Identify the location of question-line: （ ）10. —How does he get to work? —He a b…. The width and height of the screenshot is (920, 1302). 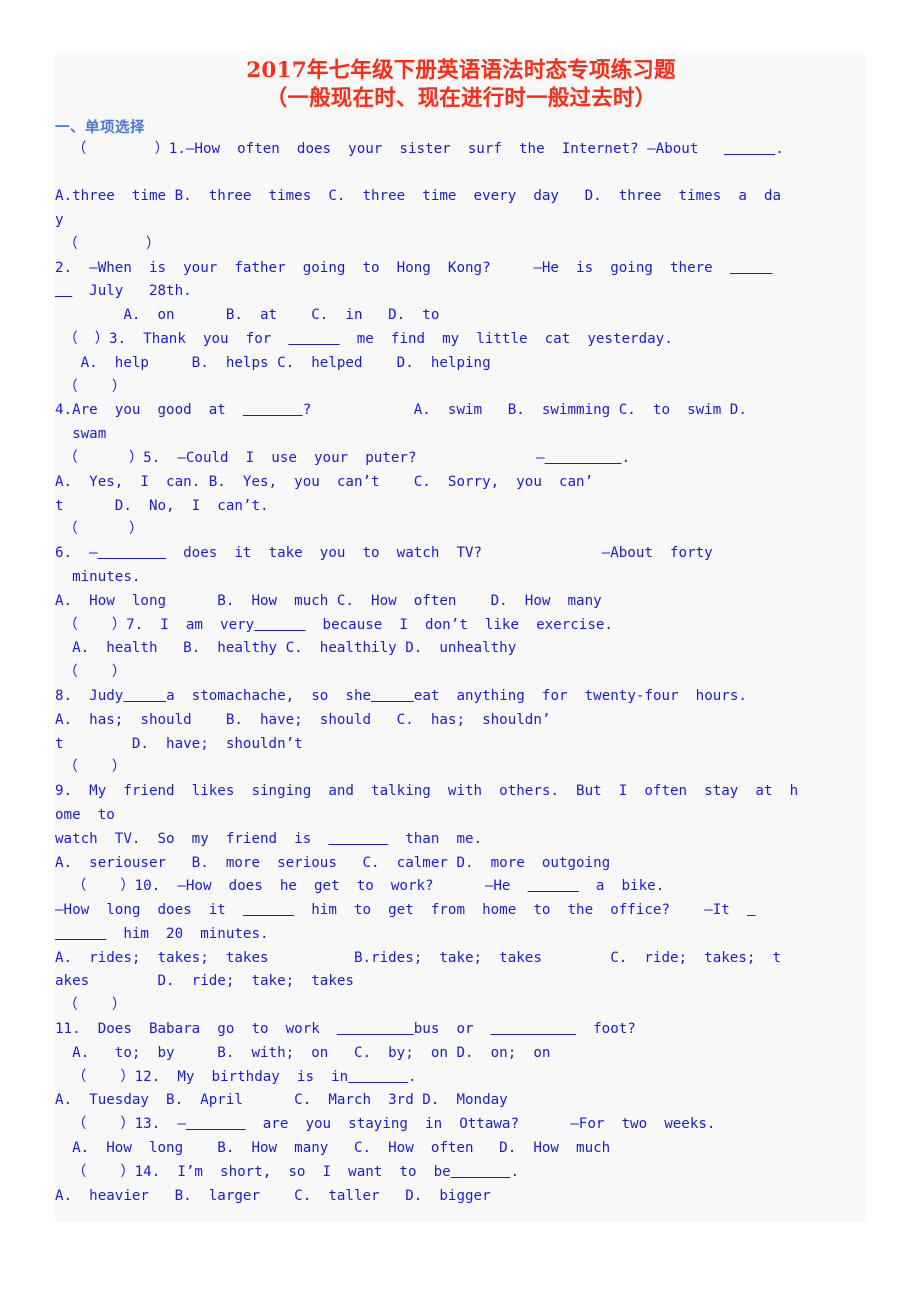
(360, 886).